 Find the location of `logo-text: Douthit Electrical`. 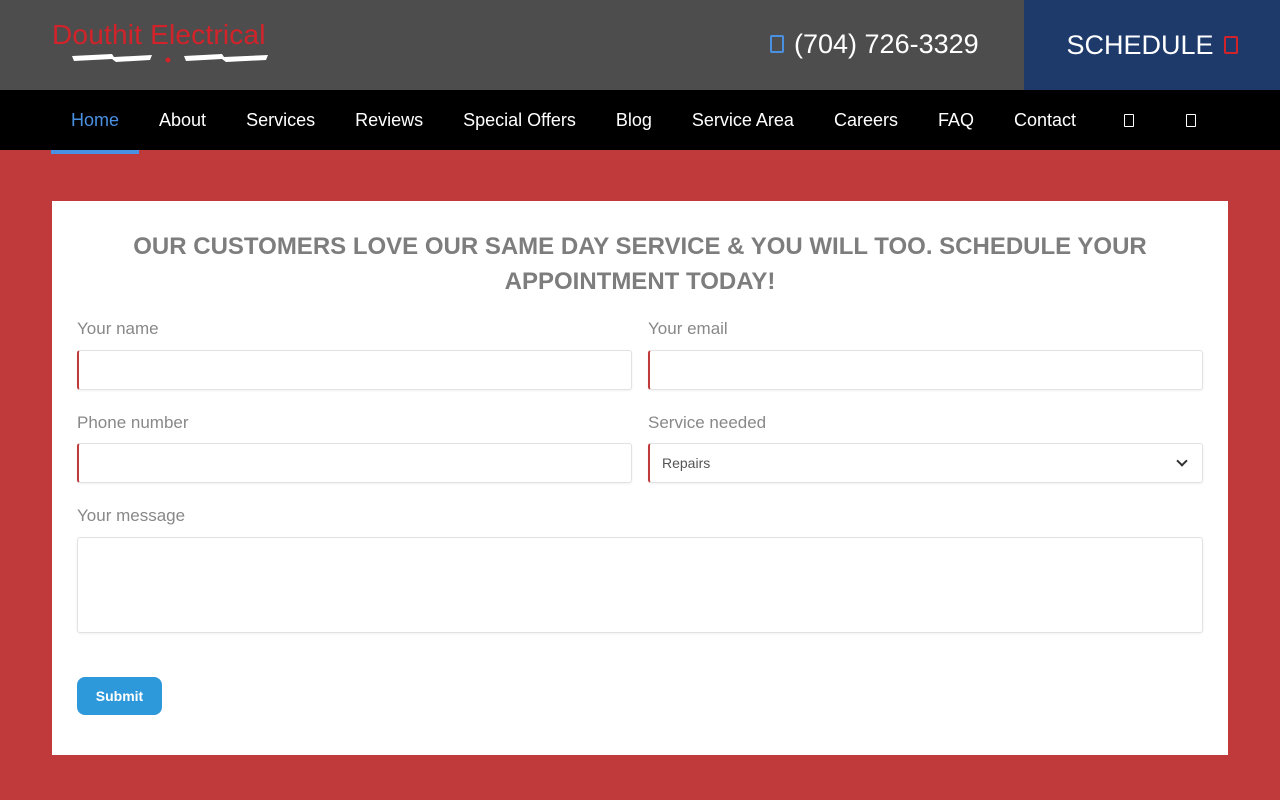

logo-text: Douthit Electrical is located at coordinates (159, 34).